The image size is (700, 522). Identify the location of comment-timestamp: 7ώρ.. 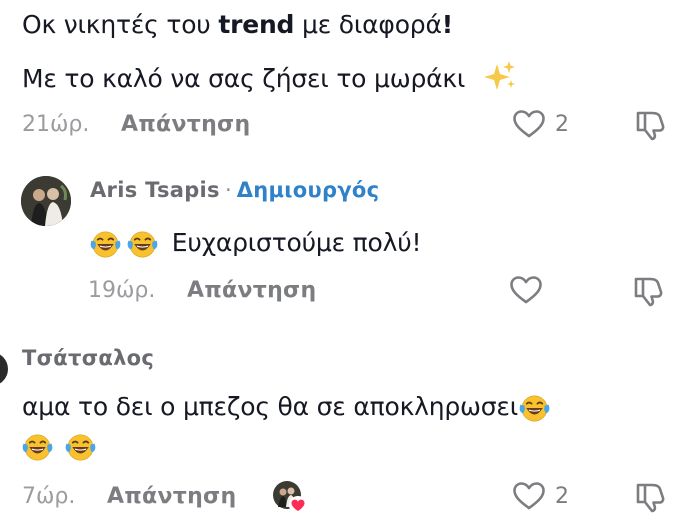
(49, 496).